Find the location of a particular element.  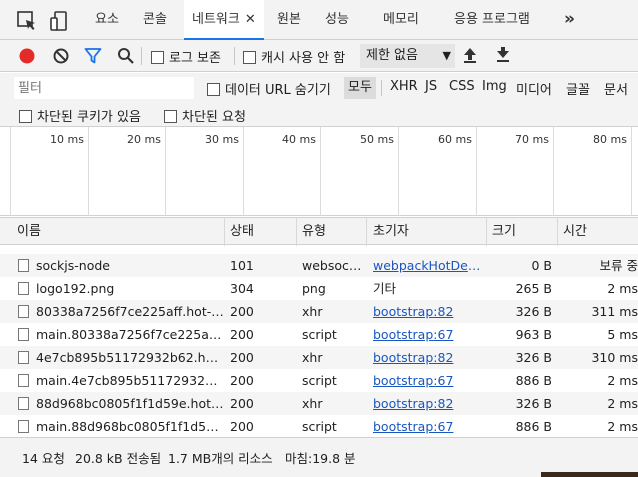

search-icon is located at coordinates (126, 56).